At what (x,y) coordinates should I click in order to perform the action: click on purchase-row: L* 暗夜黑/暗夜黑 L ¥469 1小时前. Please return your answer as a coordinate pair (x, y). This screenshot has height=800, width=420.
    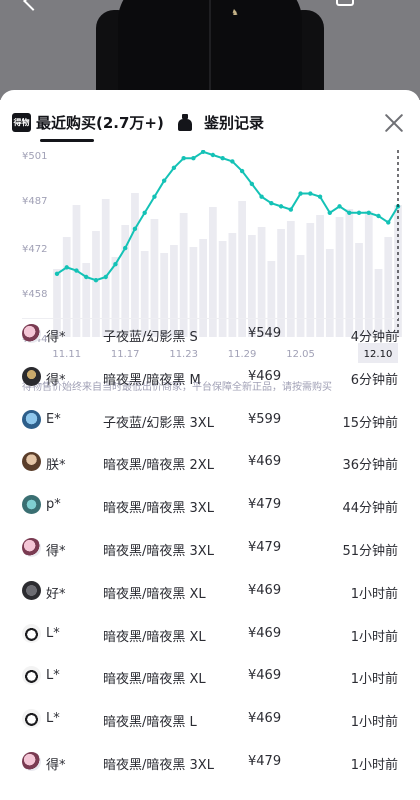
    Looking at the image, I should click on (210, 721).